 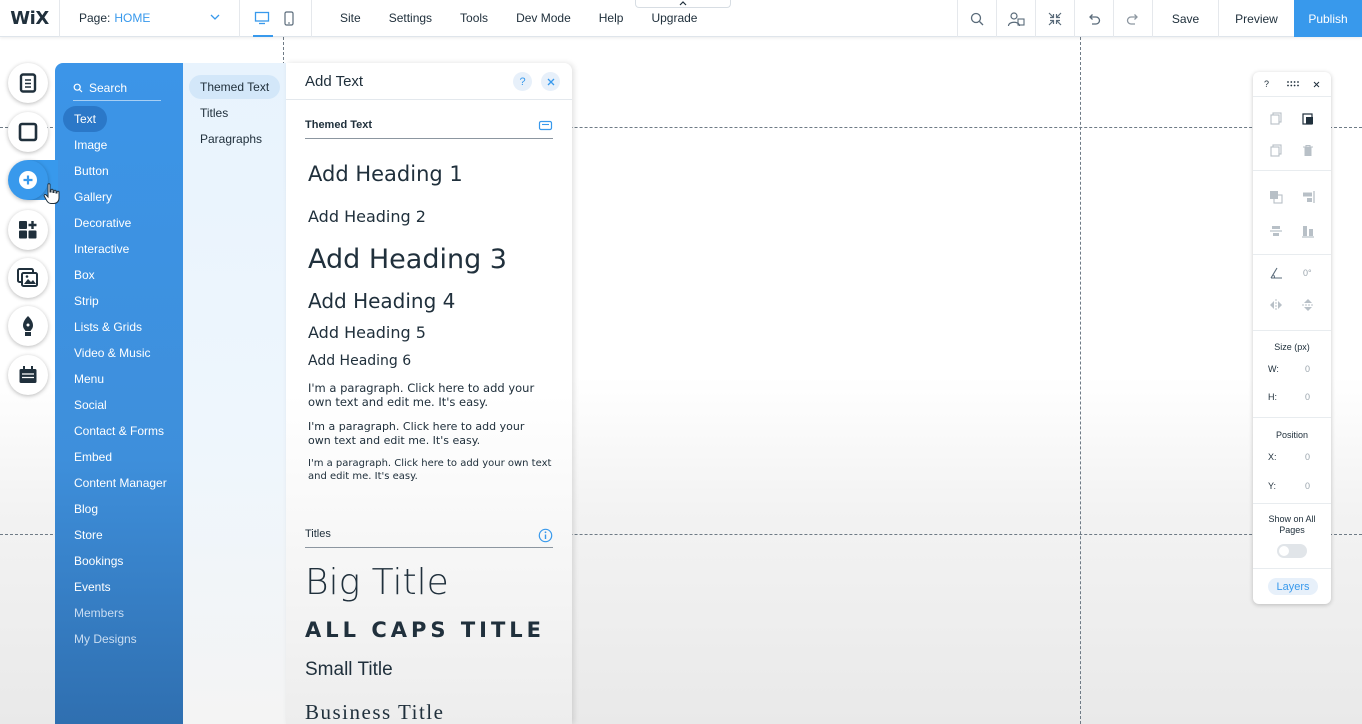 I want to click on redo-icon, so click(x=1132, y=18).